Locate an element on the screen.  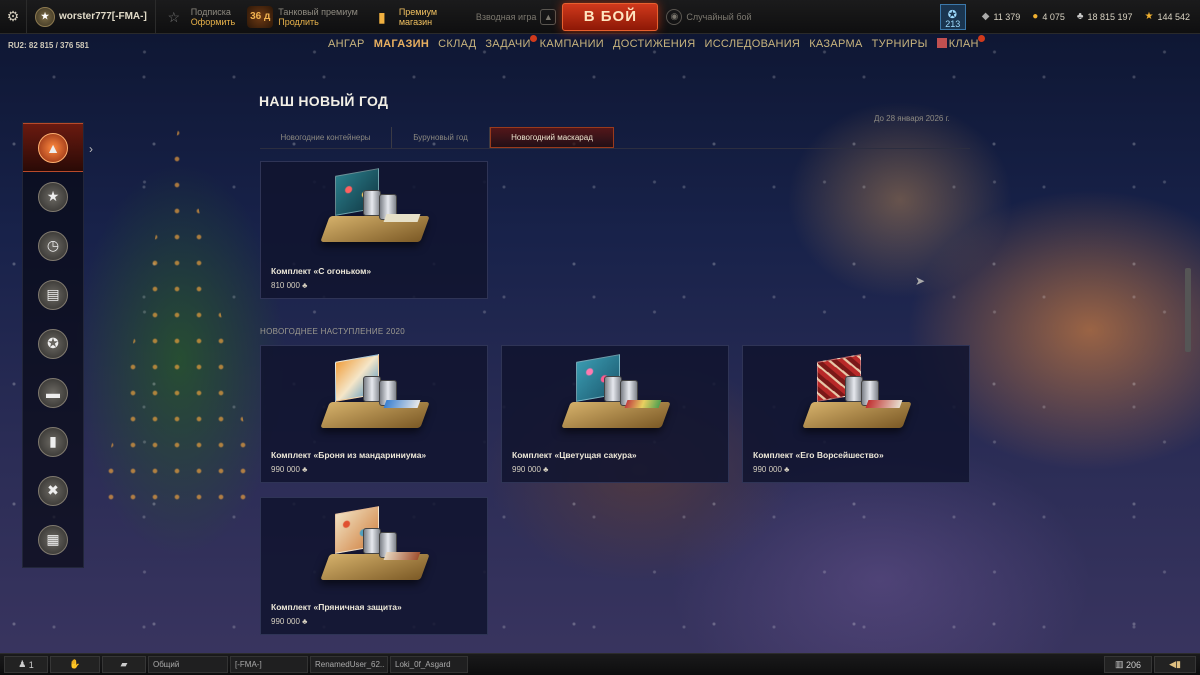
sidebar-item-bundles: ▤ is located at coordinates (53, 294).